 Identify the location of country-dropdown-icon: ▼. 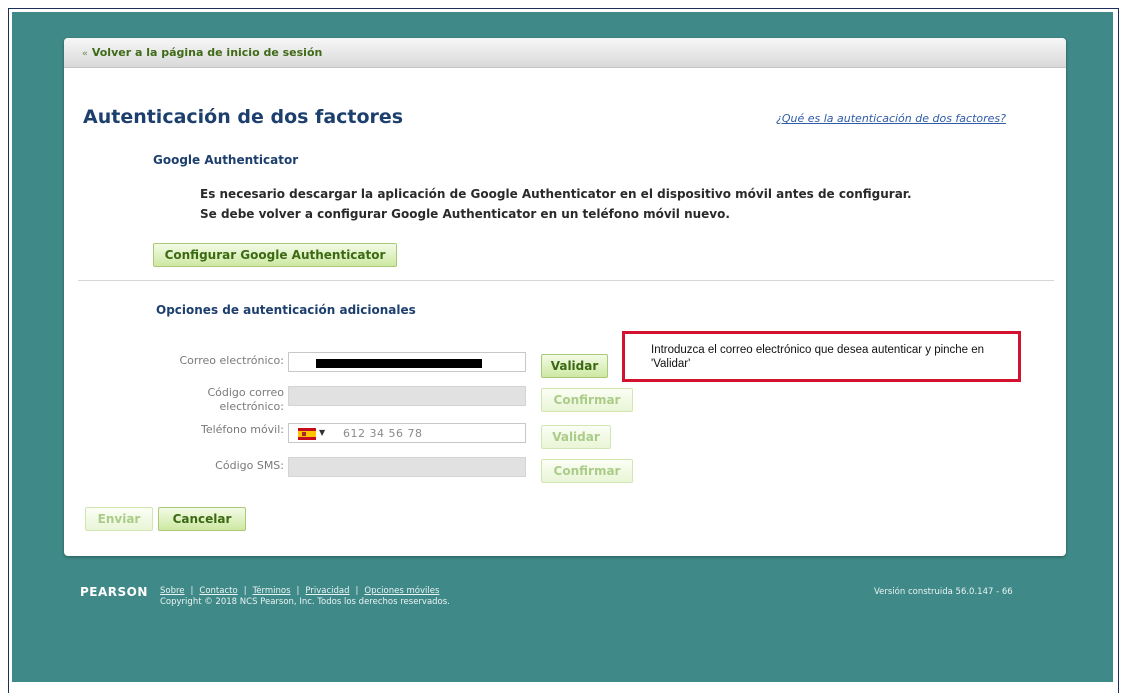
(322, 432).